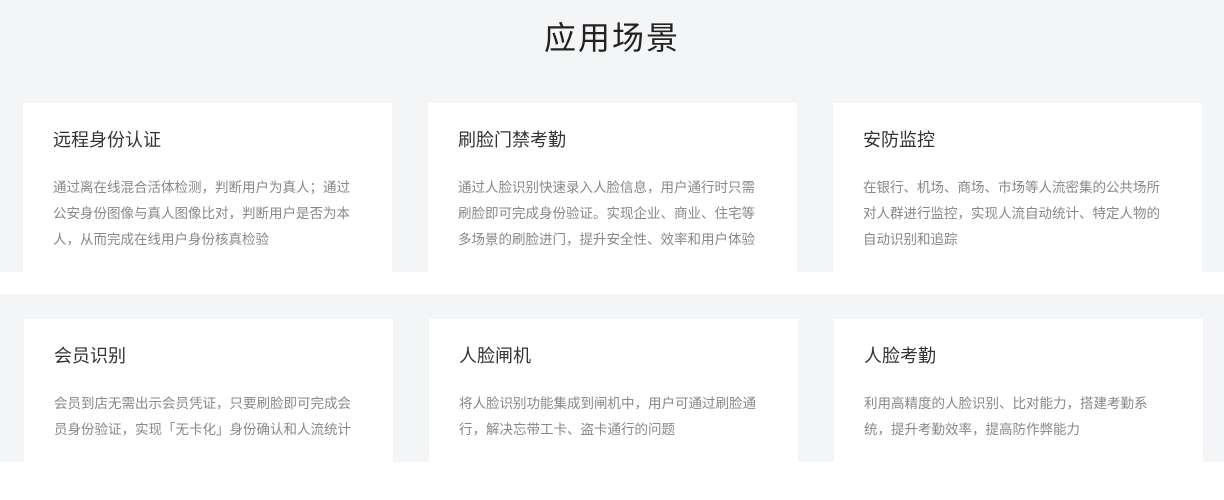 This screenshot has width=1224, height=500. I want to click on card-title: 远程身份认证, so click(107, 140).